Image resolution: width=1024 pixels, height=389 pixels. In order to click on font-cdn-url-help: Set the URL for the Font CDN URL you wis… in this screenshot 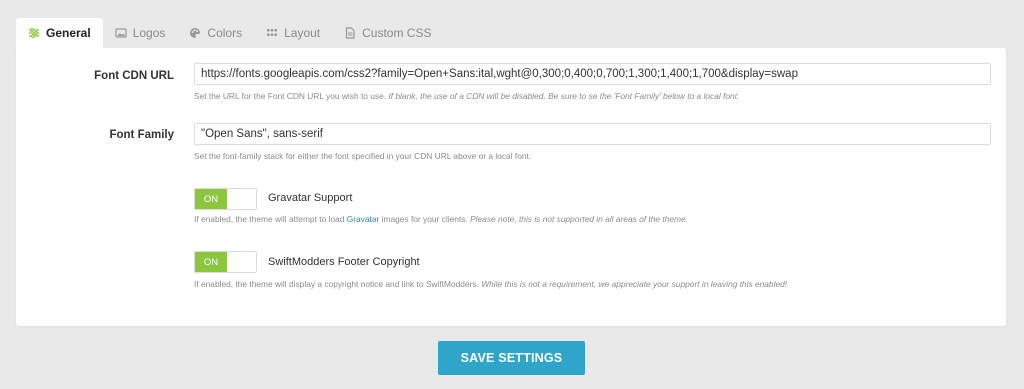, I will do `click(467, 96)`.